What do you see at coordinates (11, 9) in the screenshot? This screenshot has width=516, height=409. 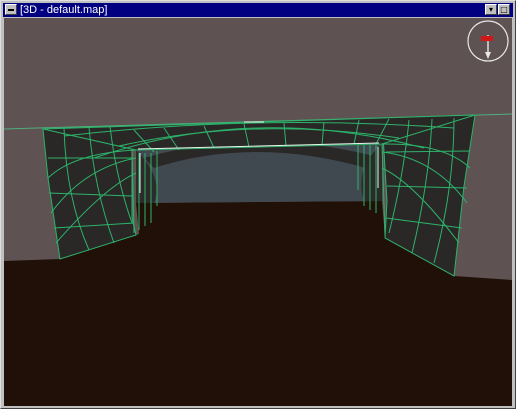 I see `window-menu-icon` at bounding box center [11, 9].